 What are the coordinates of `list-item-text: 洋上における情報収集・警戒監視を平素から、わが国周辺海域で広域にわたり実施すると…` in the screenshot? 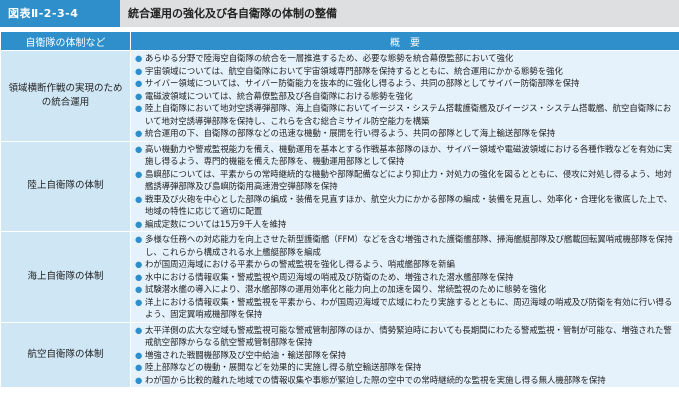 It's located at (409, 308).